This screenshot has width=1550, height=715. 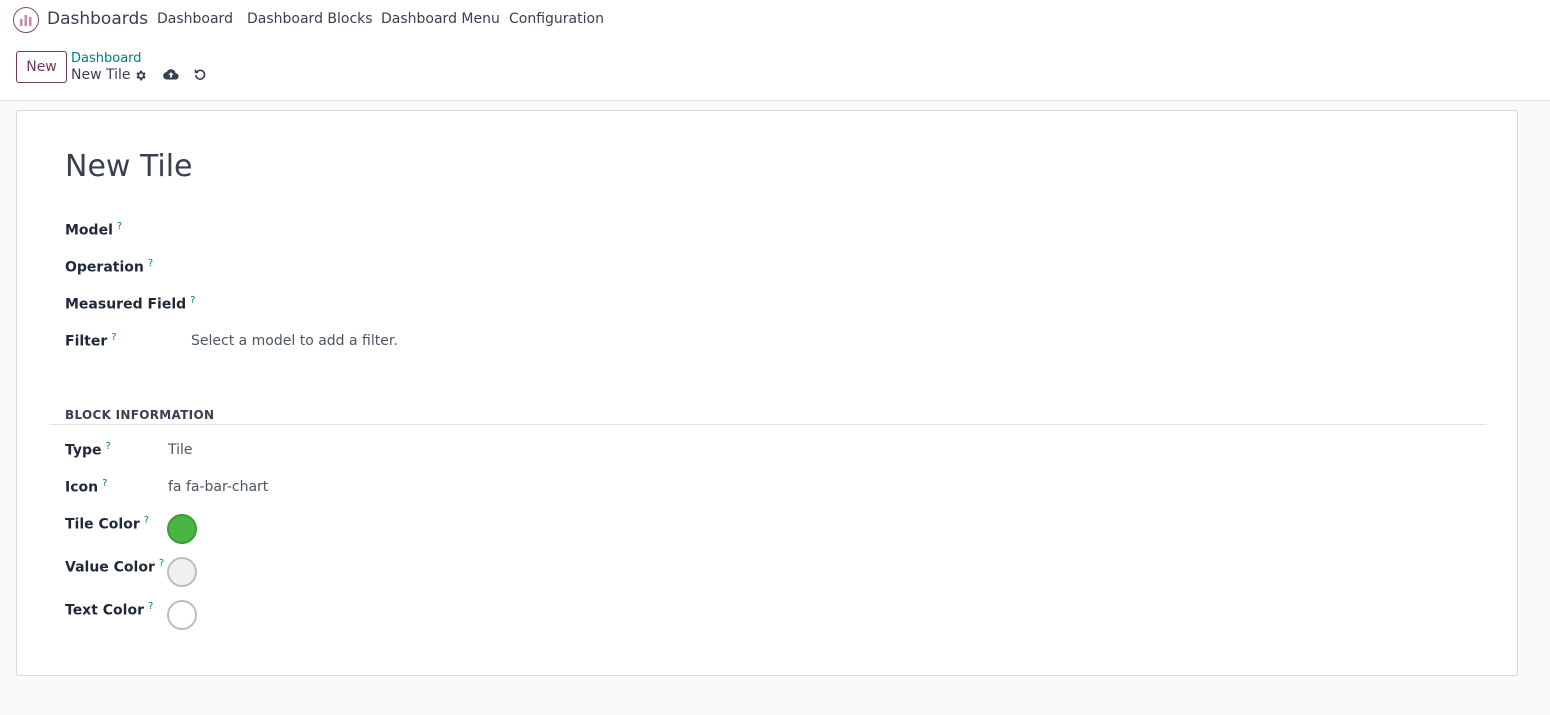 I want to click on tile-color-help-icon: ?, so click(x=146, y=520).